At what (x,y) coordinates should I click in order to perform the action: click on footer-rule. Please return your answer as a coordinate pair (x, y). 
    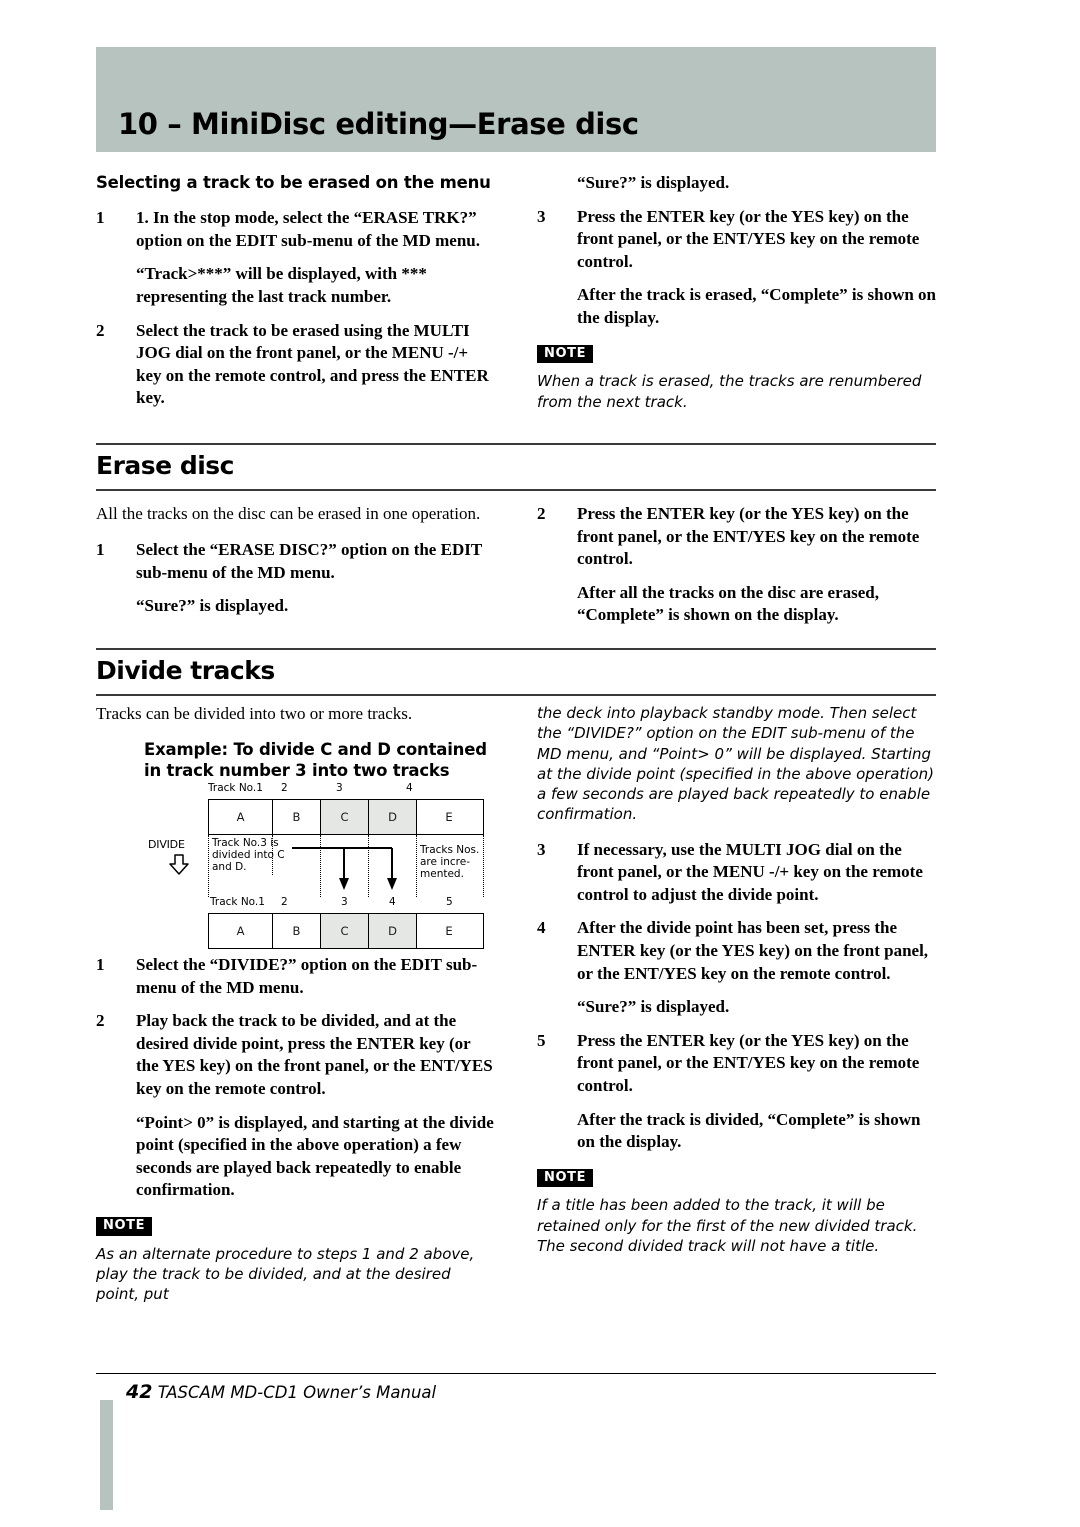
    Looking at the image, I should click on (516, 1373).